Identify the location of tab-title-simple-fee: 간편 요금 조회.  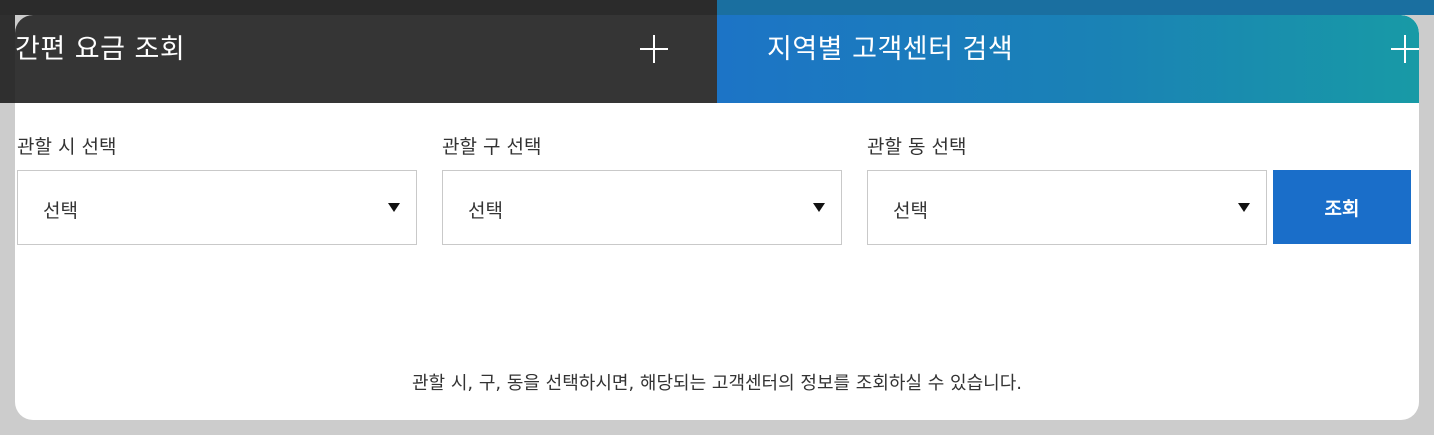
(100, 49).